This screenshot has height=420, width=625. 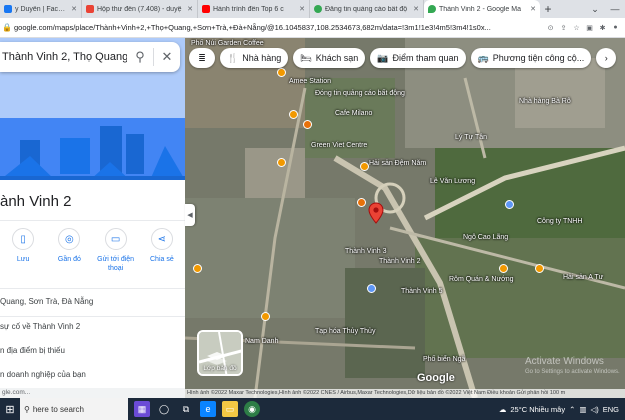 What do you see at coordinates (615, 28) in the screenshot?
I see `profile-icon: ●` at bounding box center [615, 28].